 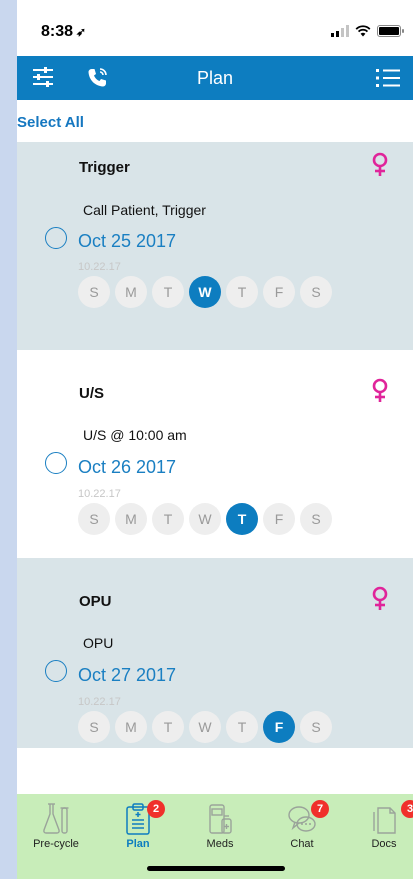 What do you see at coordinates (302, 825) in the screenshot?
I see `tab-chat: 7 Chat` at bounding box center [302, 825].